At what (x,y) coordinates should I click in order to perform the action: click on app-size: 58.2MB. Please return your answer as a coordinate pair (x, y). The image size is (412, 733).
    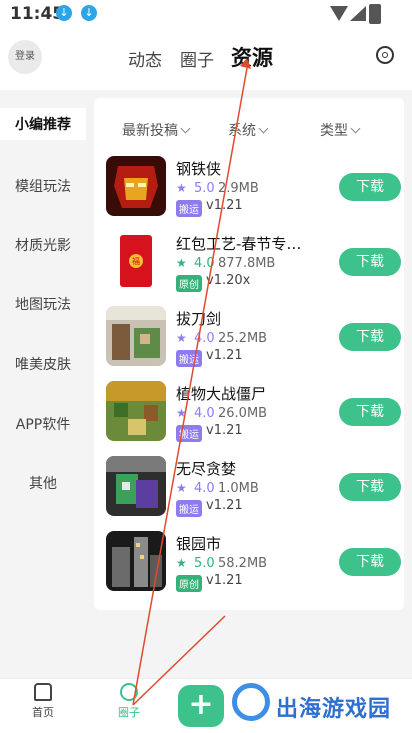
    Looking at the image, I should click on (243, 563).